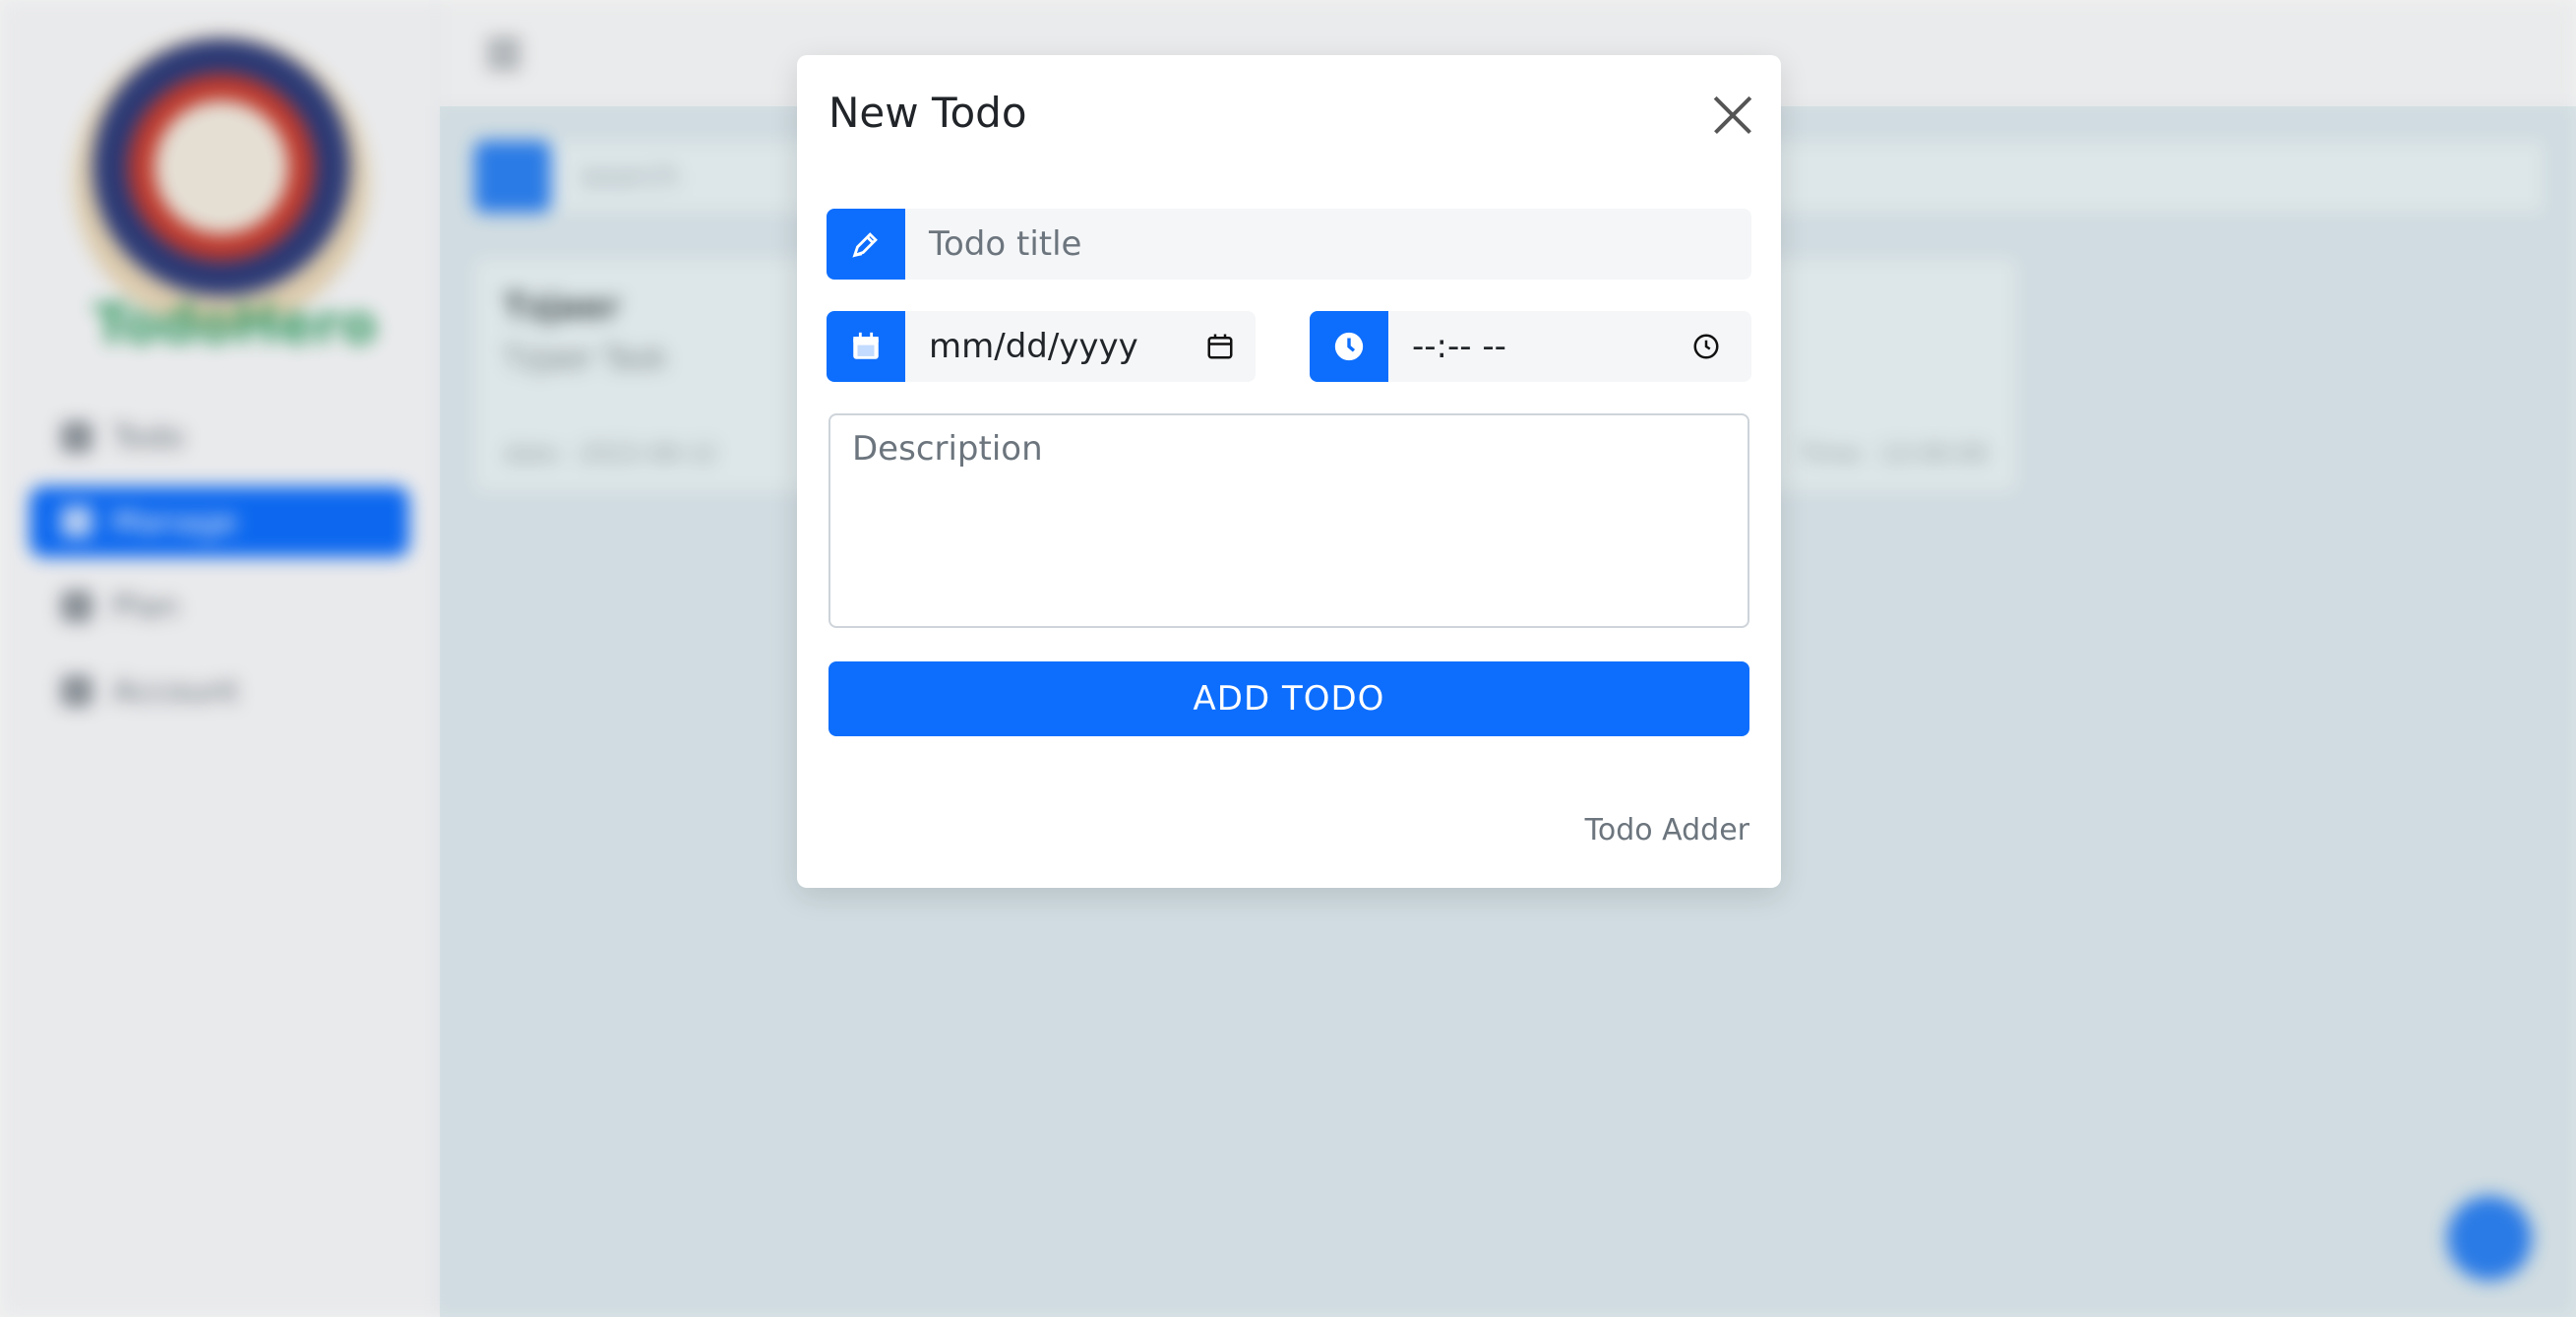 The image size is (2576, 1317). I want to click on pen-icon, so click(865, 245).